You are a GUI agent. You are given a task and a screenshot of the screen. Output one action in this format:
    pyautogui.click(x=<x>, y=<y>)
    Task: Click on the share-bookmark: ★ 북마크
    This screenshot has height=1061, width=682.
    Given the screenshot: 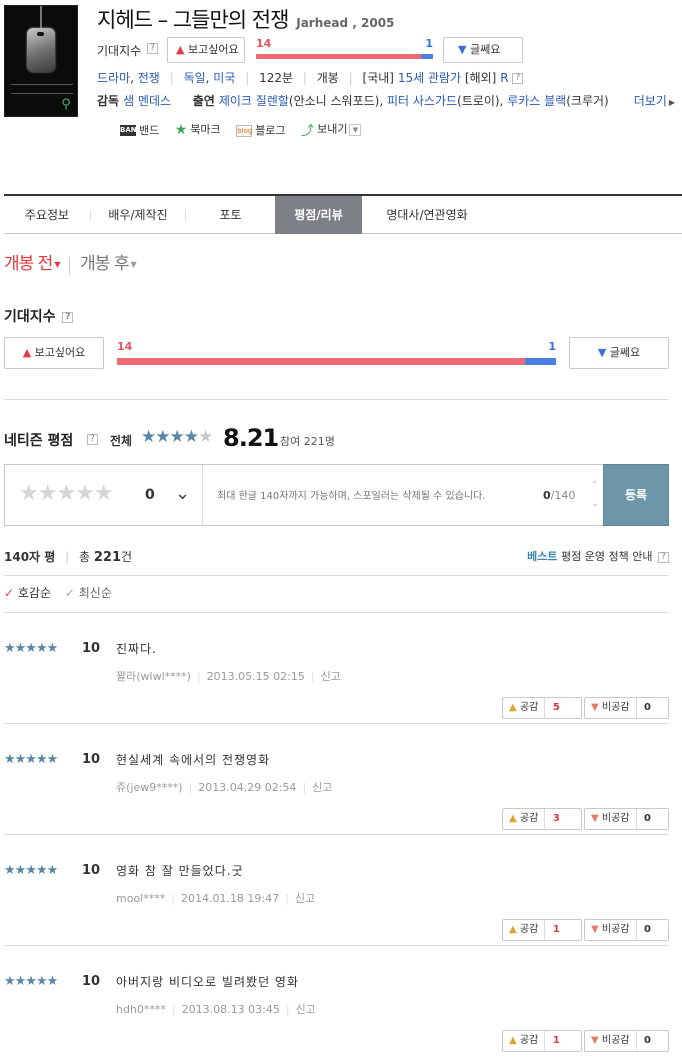 What is the action you would take?
    pyautogui.click(x=198, y=129)
    